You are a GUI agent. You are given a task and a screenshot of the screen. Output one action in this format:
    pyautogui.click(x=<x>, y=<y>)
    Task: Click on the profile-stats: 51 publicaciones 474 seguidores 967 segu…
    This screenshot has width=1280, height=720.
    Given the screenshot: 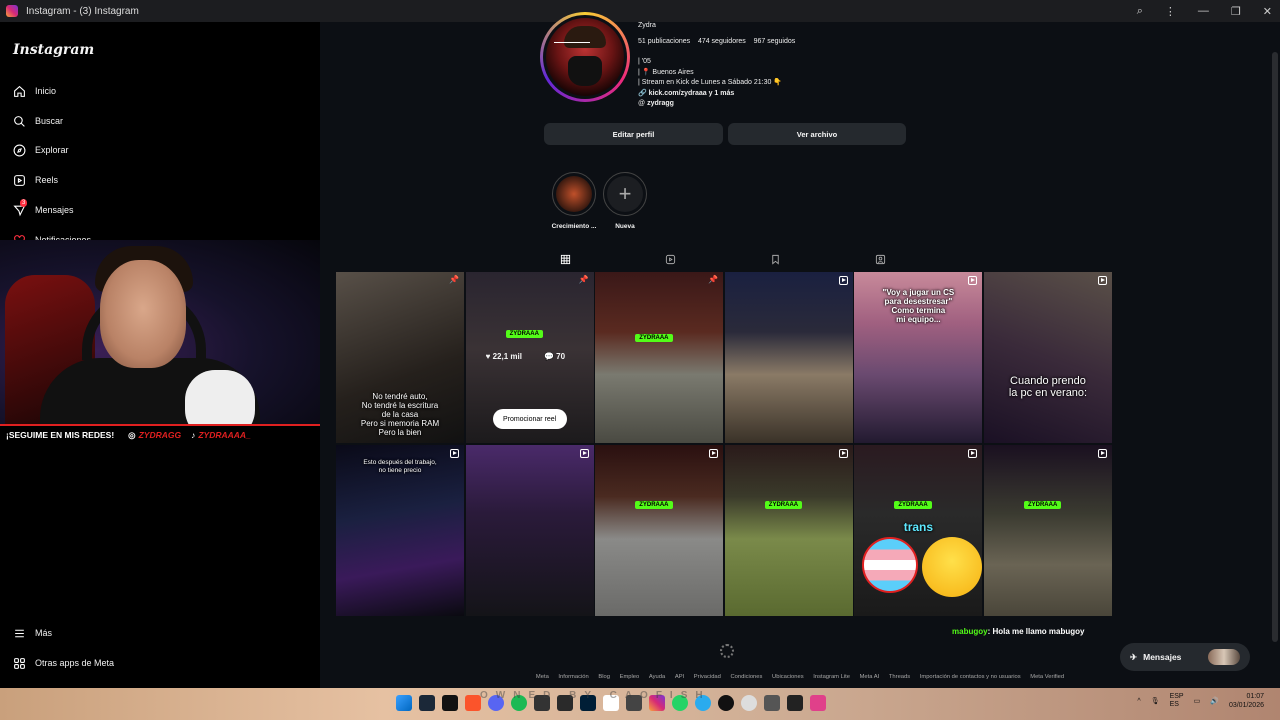 What is the action you would take?
    pyautogui.click(x=716, y=41)
    